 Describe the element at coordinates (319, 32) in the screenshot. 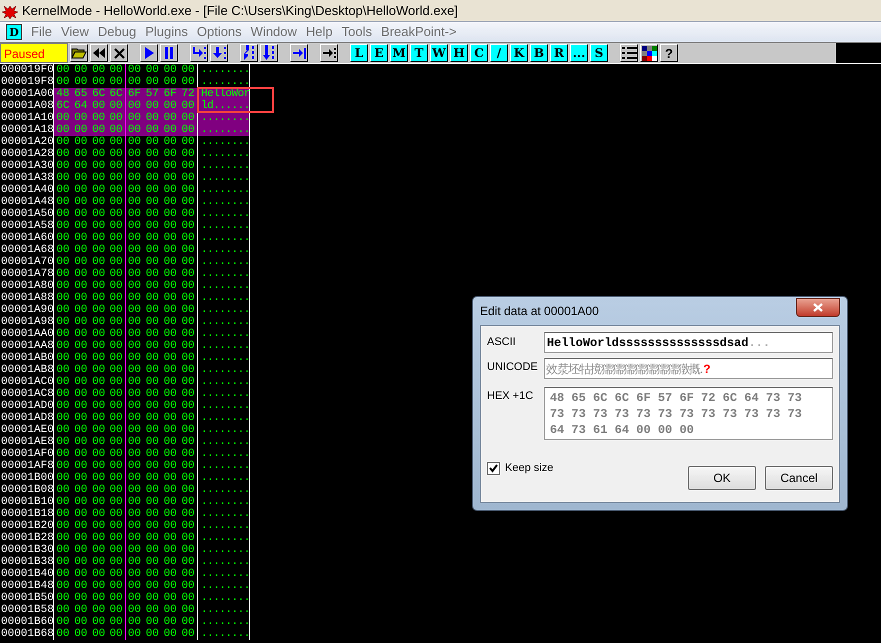

I see `menu-item: Help` at that location.